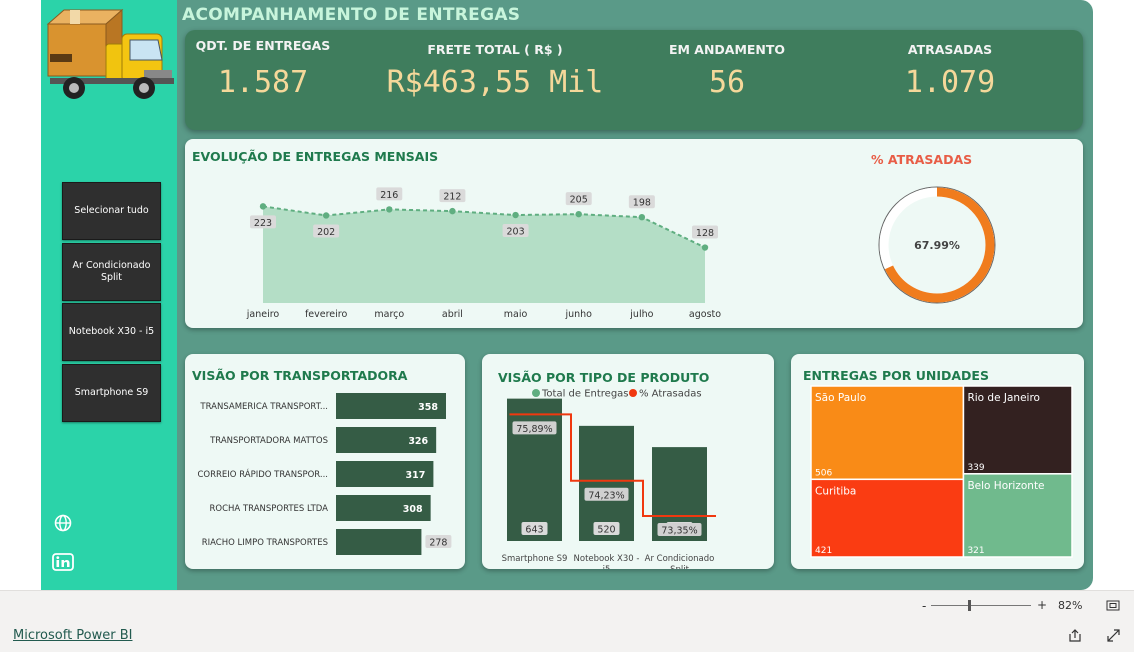 The image size is (1134, 652). I want to click on tile-value: 506, so click(823, 473).